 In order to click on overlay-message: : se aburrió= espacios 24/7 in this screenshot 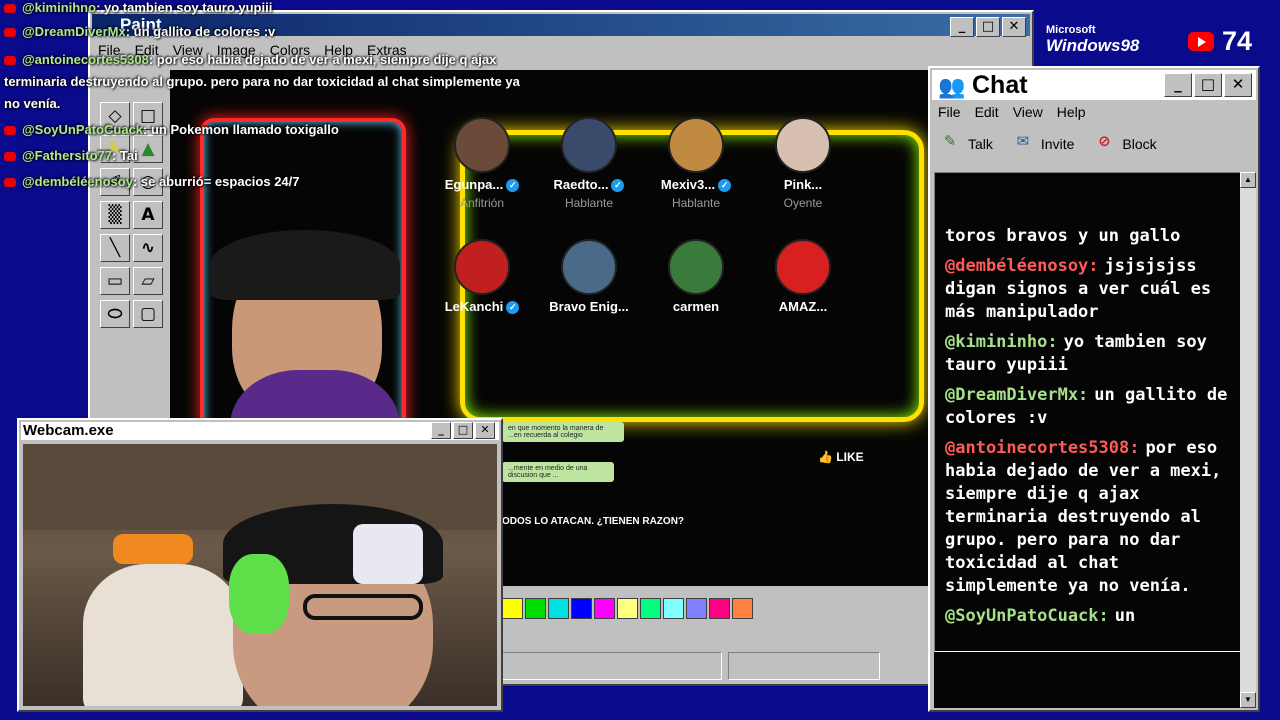, I will do `click(216, 181)`.